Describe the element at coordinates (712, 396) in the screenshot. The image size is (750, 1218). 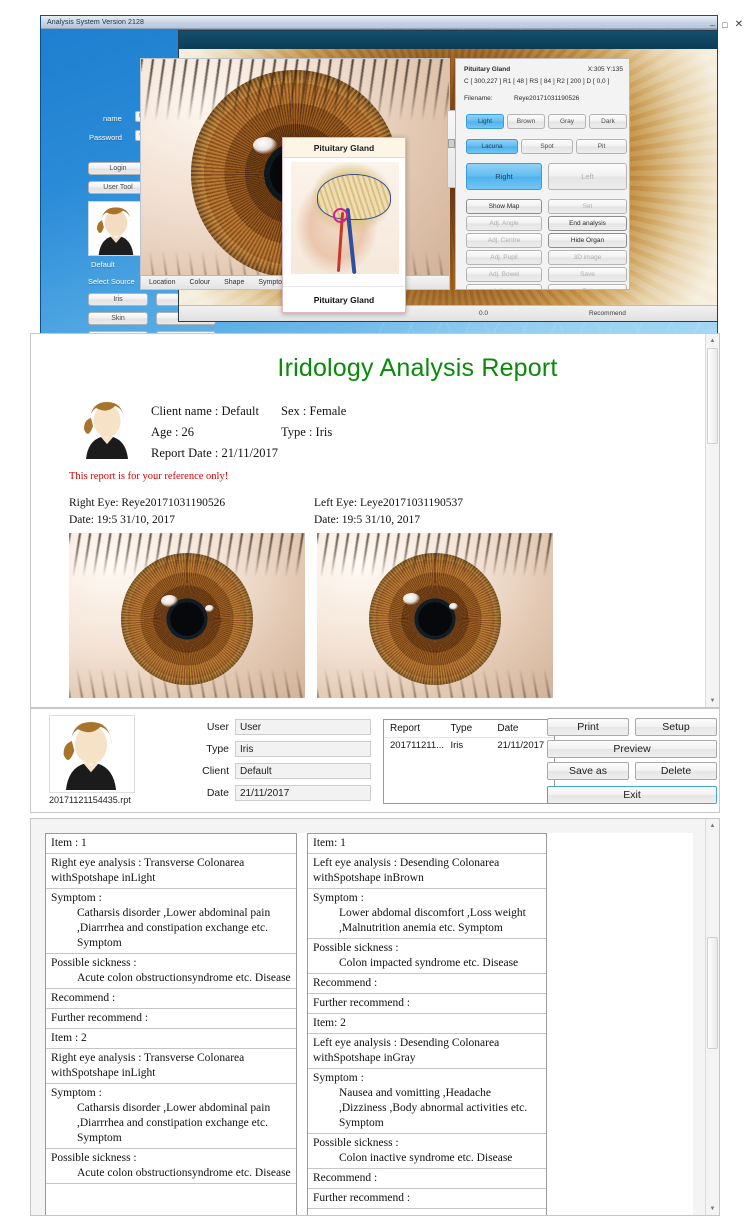
I see `report-scrollbar-thumb` at that location.